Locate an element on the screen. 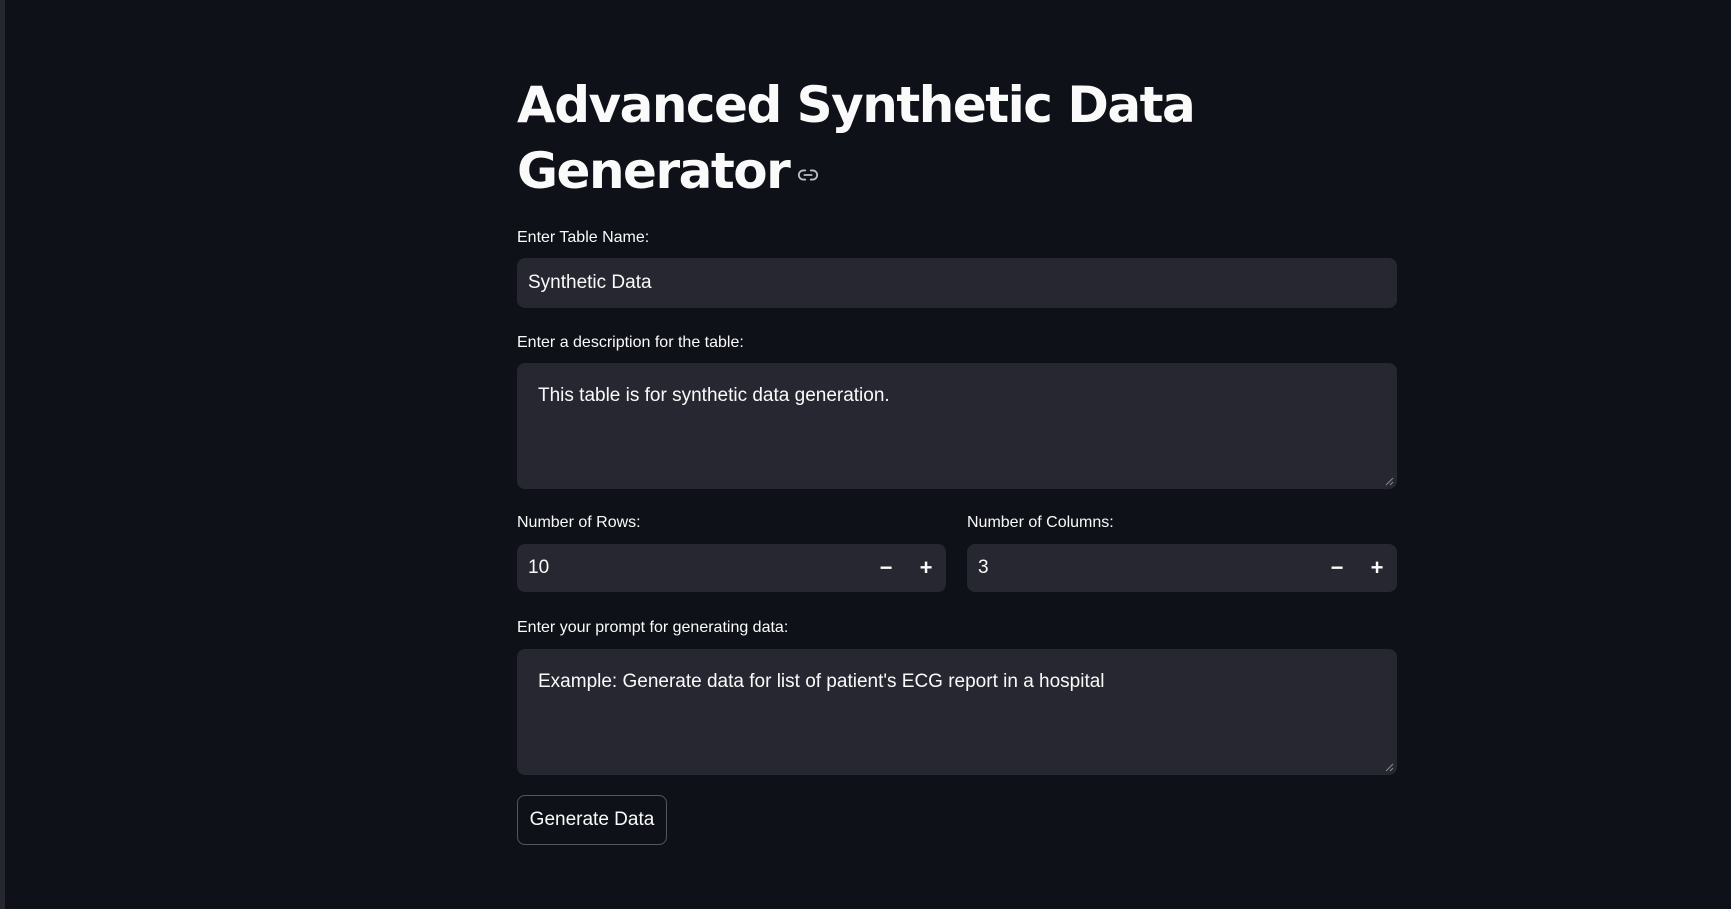  generate-data-button-label: Generate Data is located at coordinates (592, 819).